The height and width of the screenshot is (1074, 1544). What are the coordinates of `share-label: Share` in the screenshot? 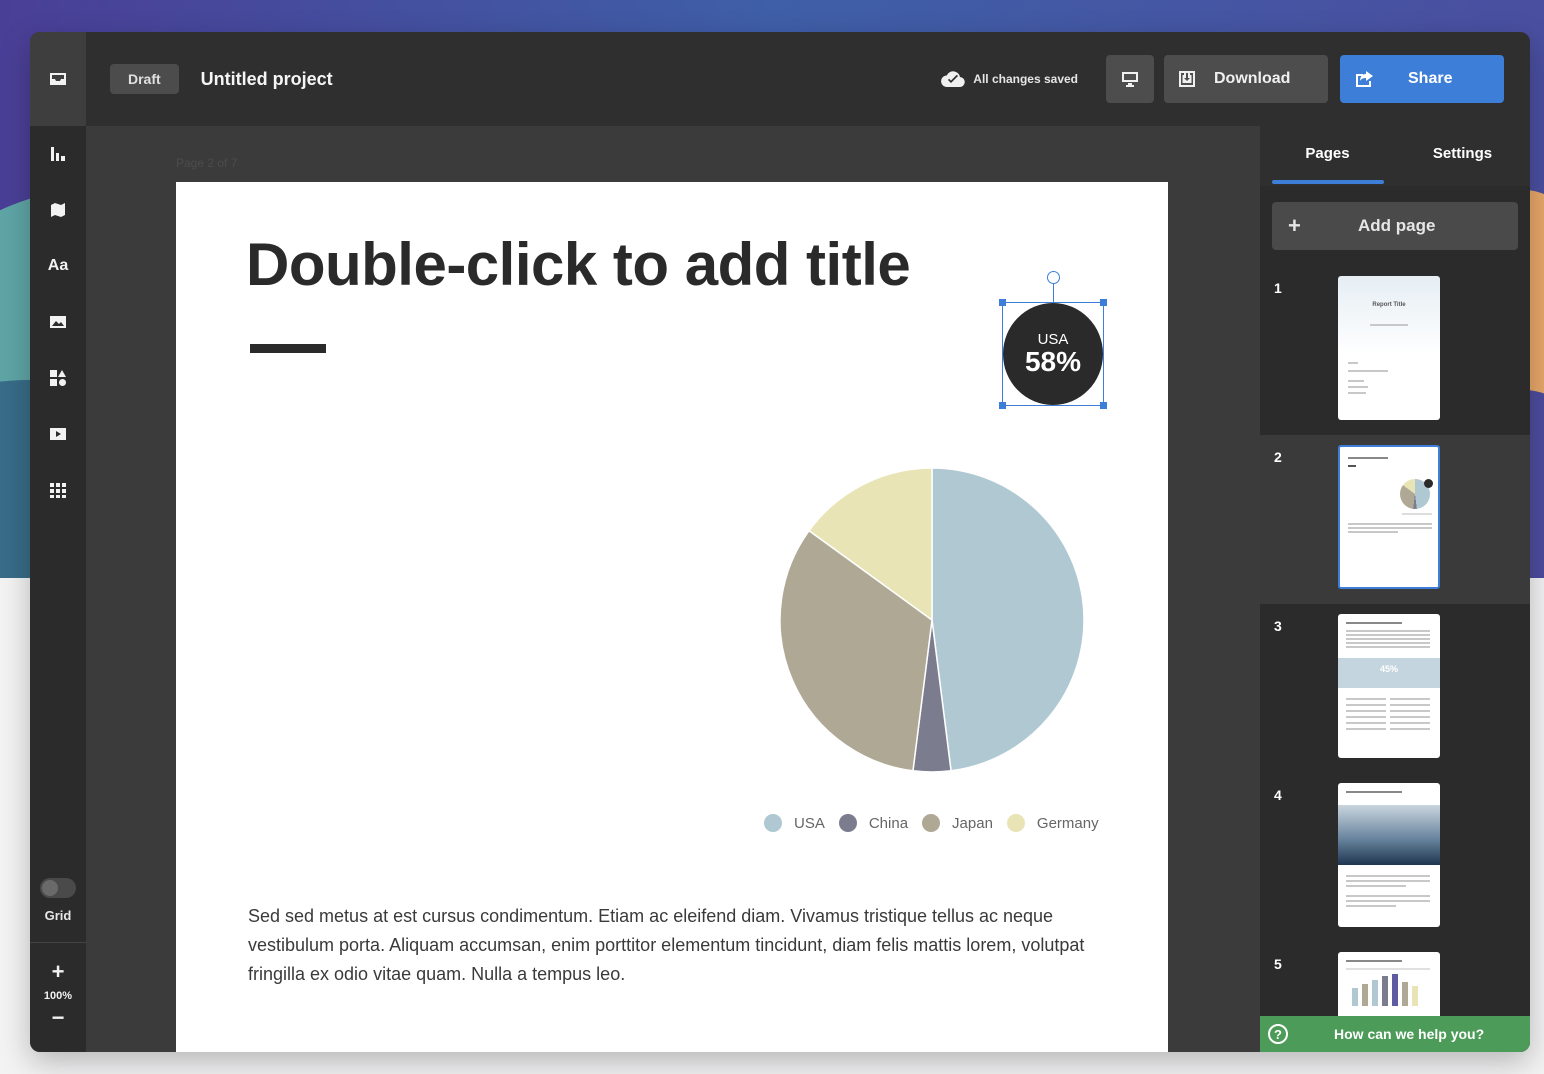 It's located at (1430, 78).